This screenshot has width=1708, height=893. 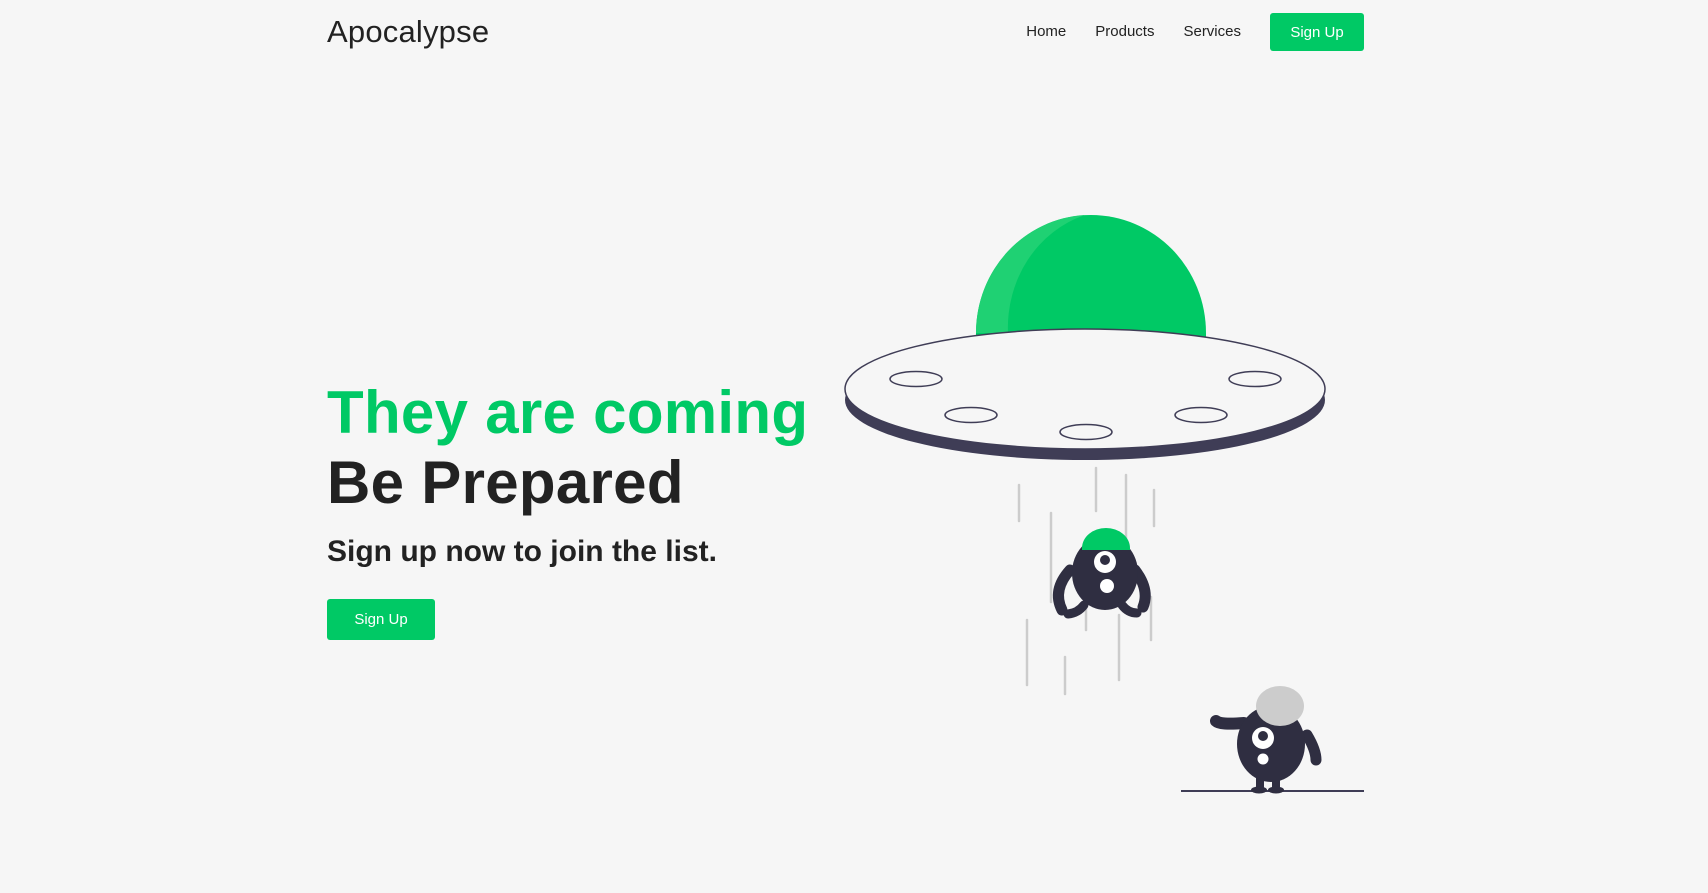 What do you see at coordinates (381, 619) in the screenshot?
I see `hero-signup-button: Sign Up` at bounding box center [381, 619].